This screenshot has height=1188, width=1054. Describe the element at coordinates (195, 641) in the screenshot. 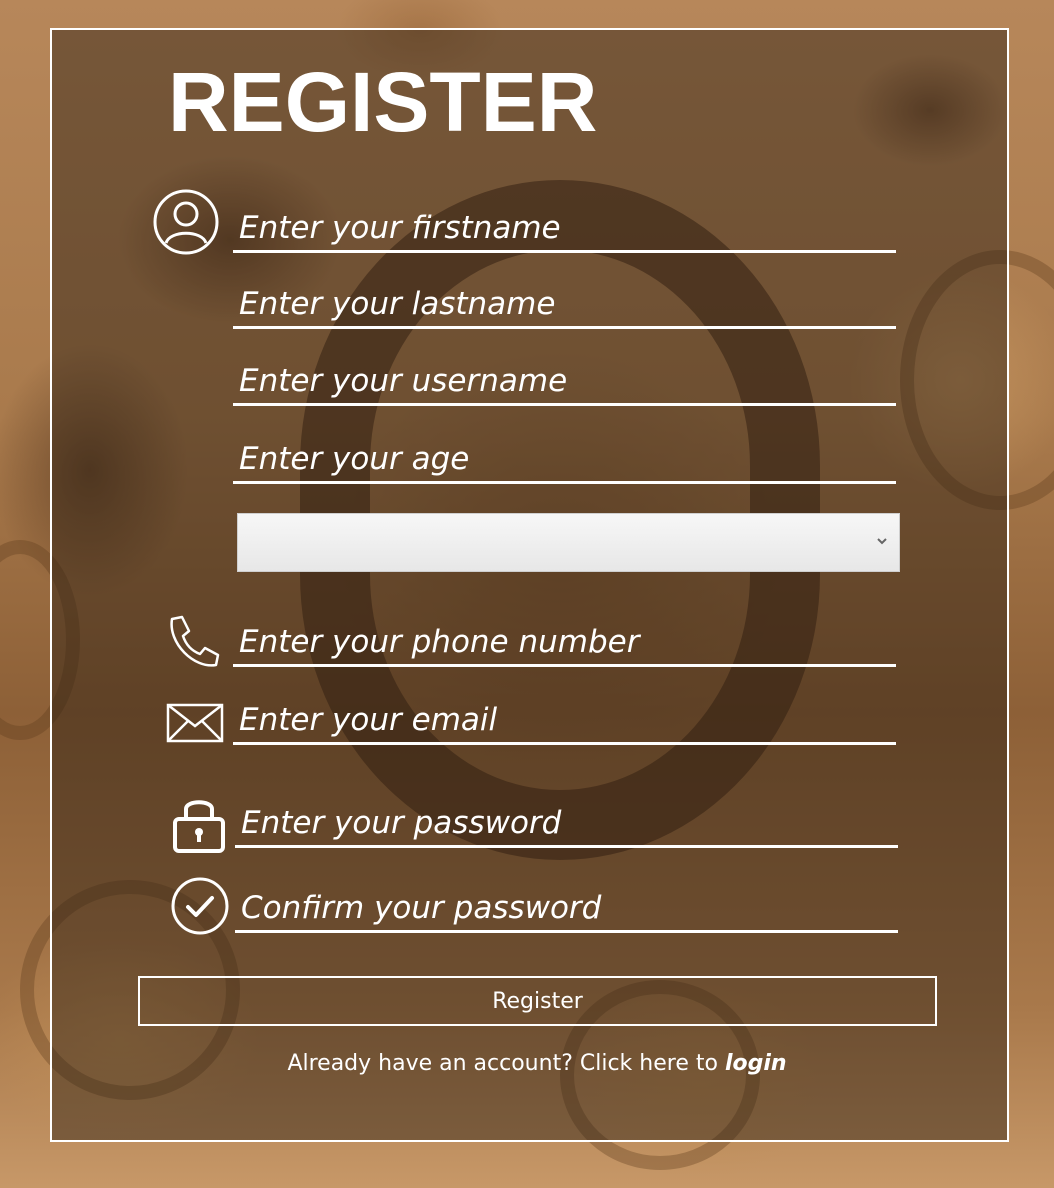

I see `phone-icon` at that location.